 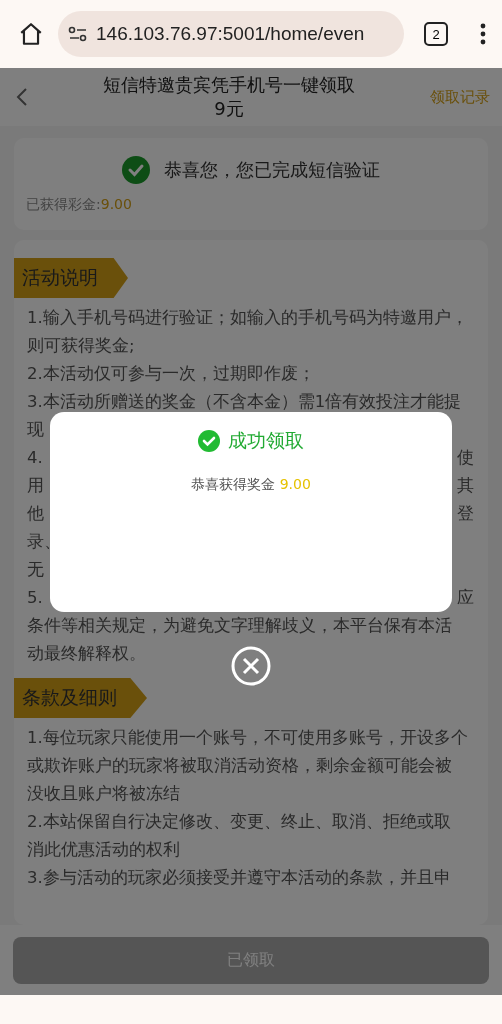 I want to click on rule-text: 使, so click(x=465, y=458).